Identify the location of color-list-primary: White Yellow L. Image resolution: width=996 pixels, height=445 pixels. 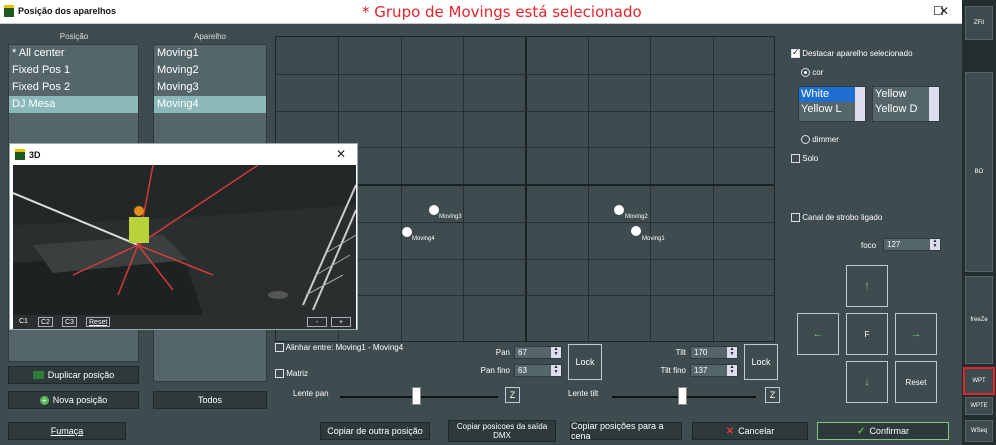
(832, 104).